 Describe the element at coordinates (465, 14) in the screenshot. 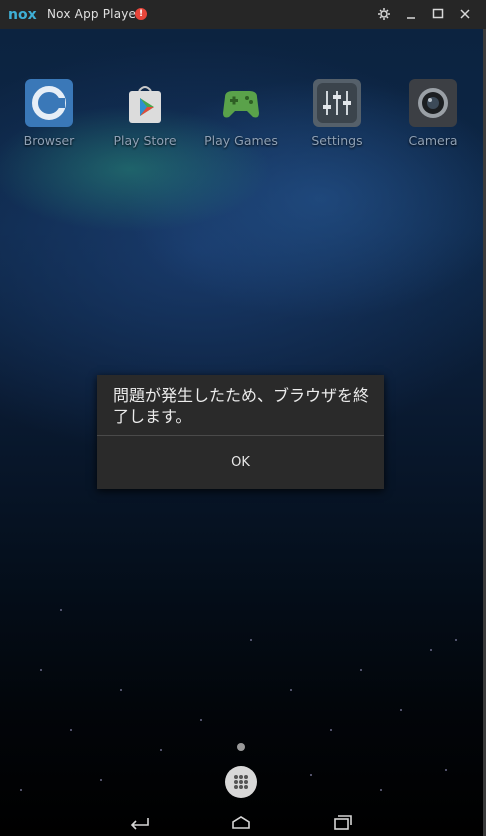

I see `close-icon` at that location.